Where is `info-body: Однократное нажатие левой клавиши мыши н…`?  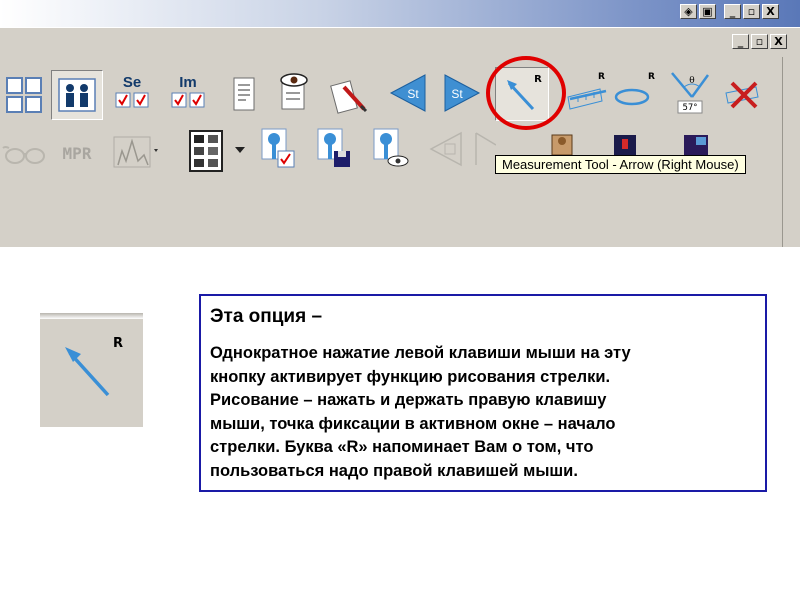 info-body: Однократное нажатие левой клавиши мыши н… is located at coordinates (420, 412).